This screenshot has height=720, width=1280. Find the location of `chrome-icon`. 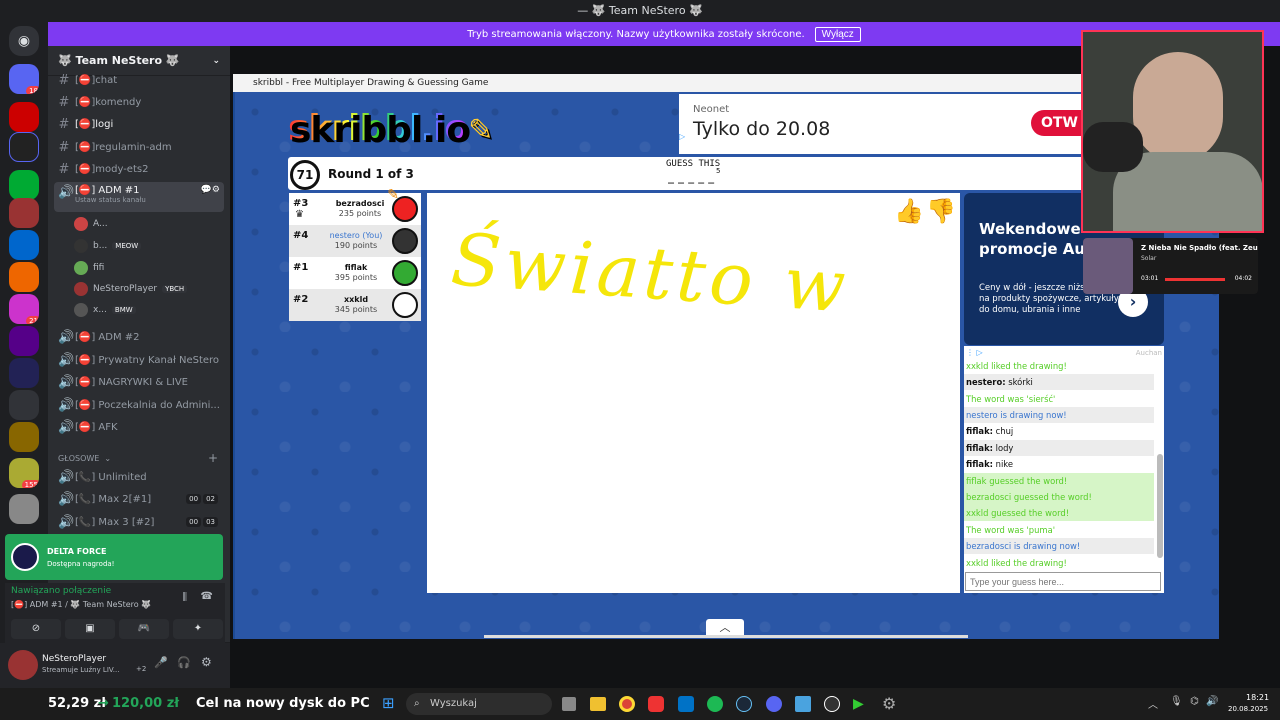

chrome-icon is located at coordinates (627, 704).